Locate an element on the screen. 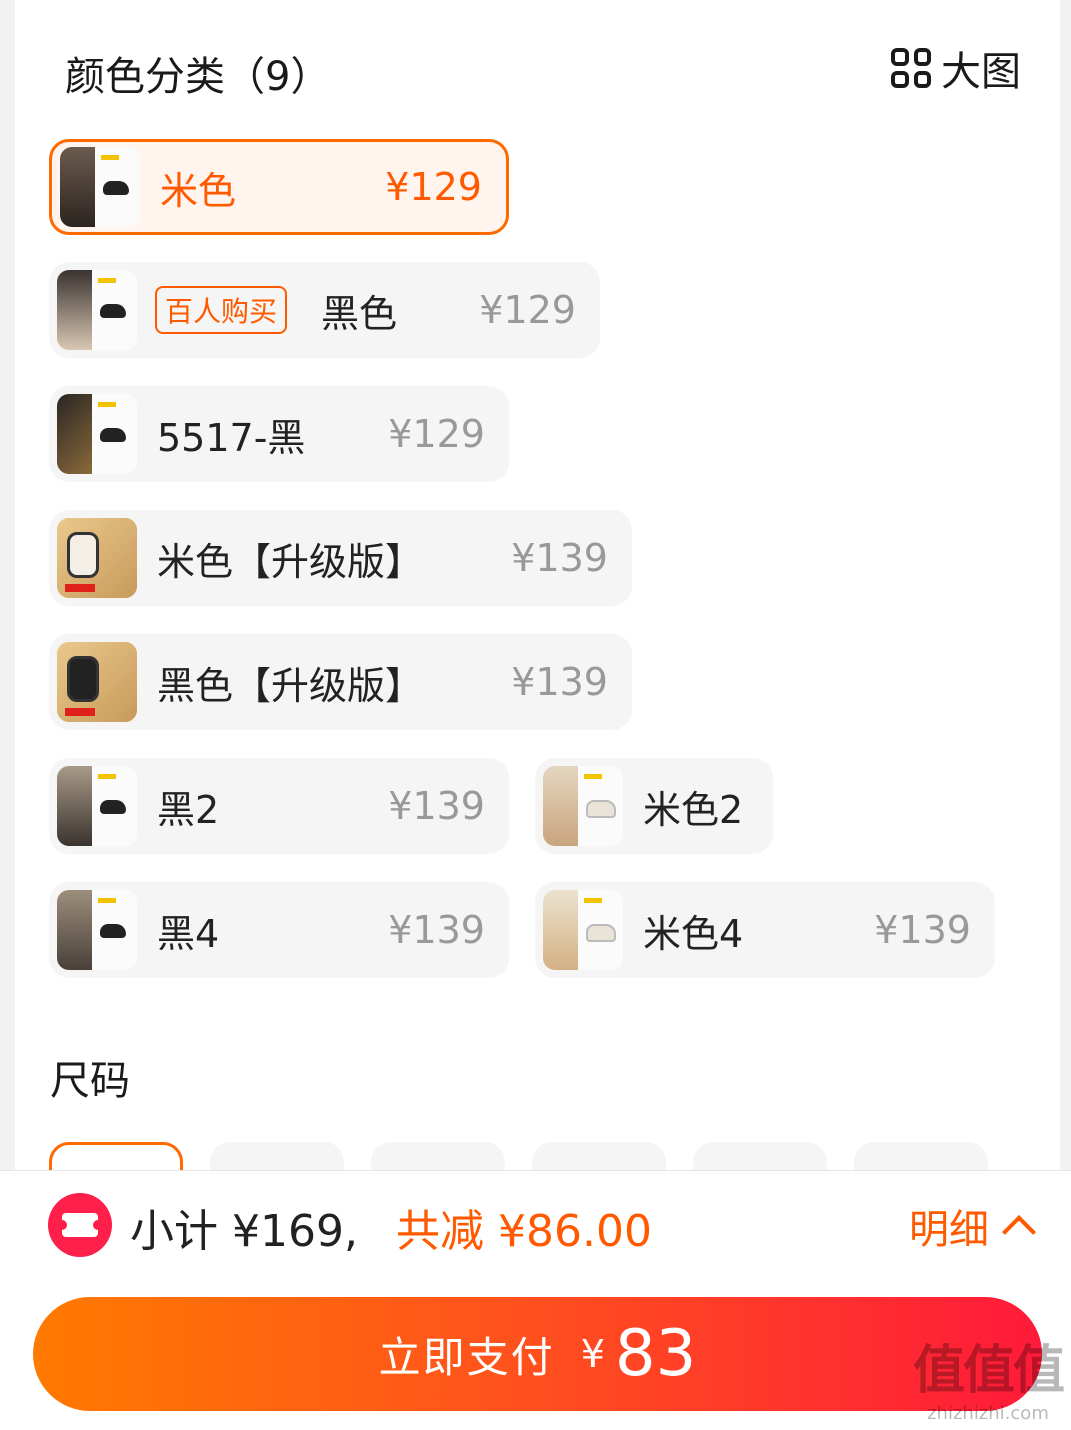  color-option-5517-black: 5517-黑 ¥129 is located at coordinates (279, 434).